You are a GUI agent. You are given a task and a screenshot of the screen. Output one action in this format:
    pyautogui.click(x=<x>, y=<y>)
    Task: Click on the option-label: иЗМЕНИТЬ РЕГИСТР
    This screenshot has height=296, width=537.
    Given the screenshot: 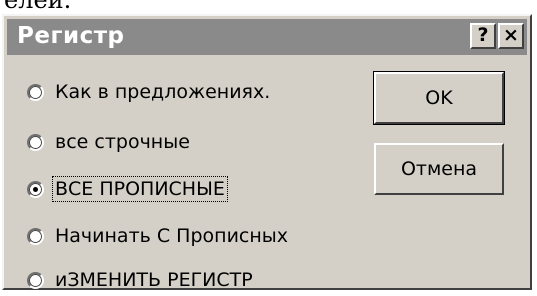 What is the action you would take?
    pyautogui.click(x=154, y=280)
    